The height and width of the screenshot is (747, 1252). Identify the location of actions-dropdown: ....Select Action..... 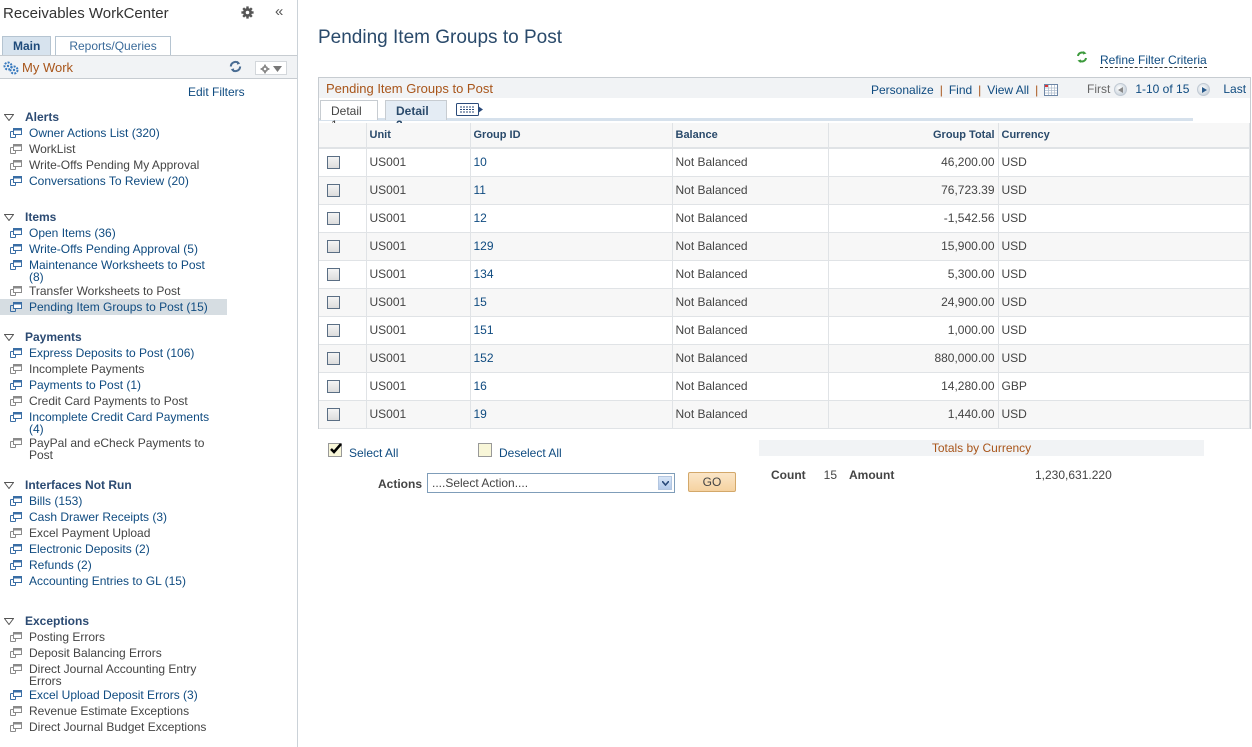
(551, 483).